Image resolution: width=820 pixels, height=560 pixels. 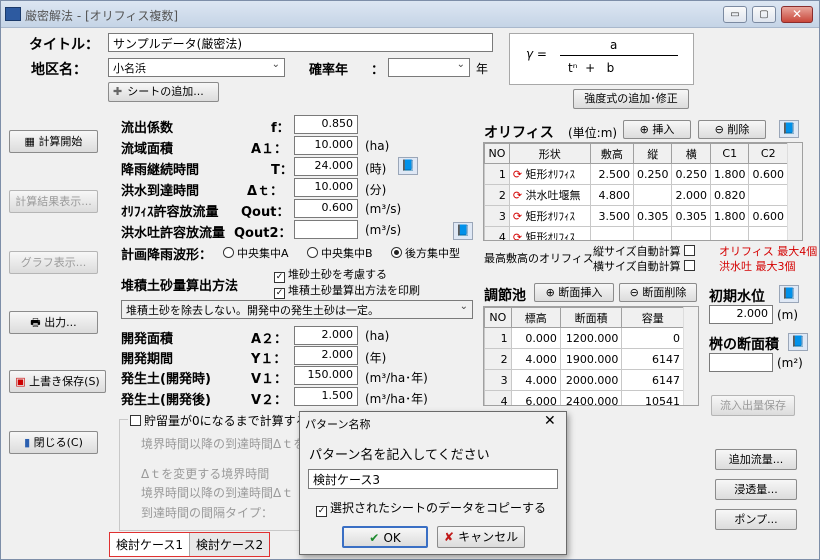 I want to click on table-row: 4 ⟳ 矩形ｵﾘﾌｨｽ, so click(x=636, y=233).